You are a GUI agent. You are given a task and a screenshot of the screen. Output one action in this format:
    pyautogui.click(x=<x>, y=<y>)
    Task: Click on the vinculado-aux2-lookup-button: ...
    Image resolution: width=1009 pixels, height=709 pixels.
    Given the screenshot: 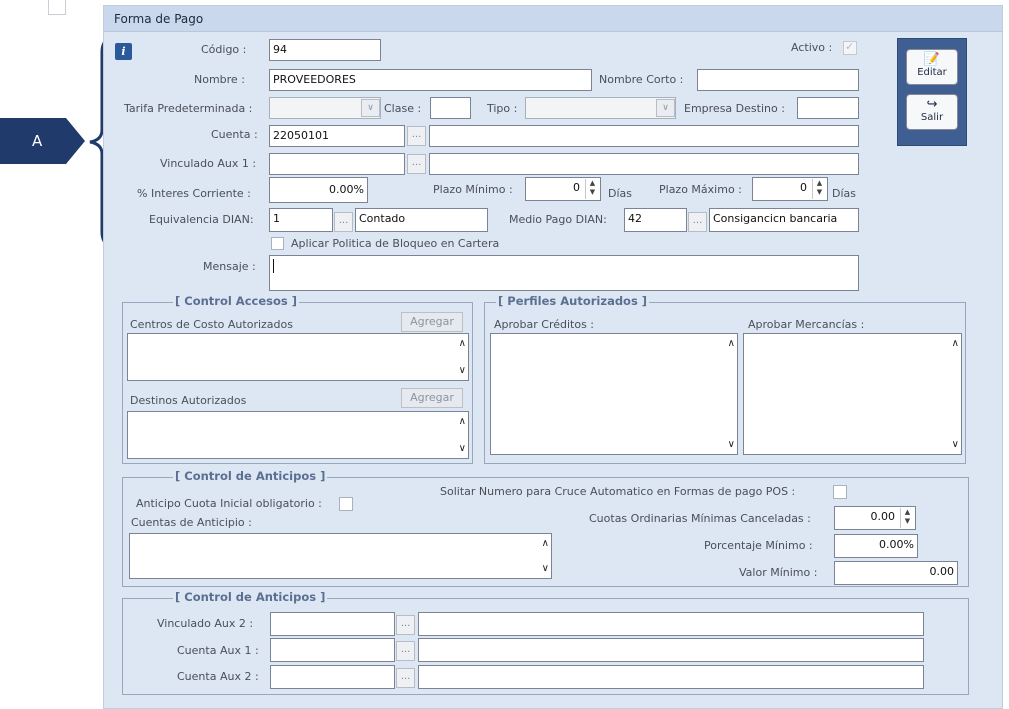 What is the action you would take?
    pyautogui.click(x=405, y=625)
    